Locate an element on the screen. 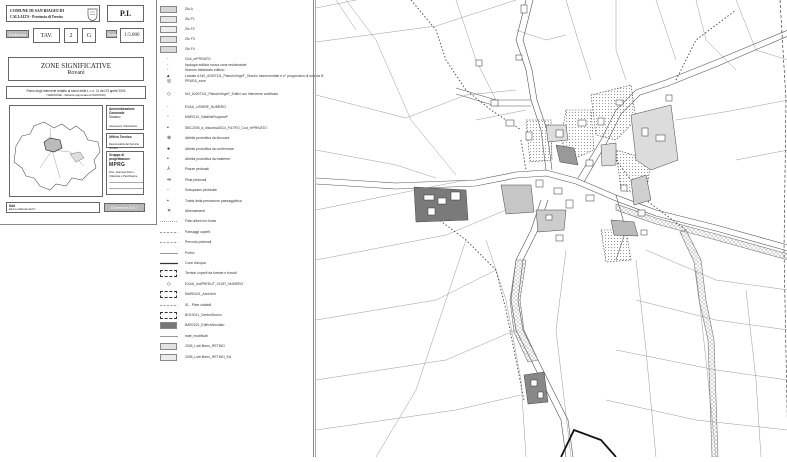 The height and width of the screenshot is (462, 787). doc-code-box: Ddd Elenco elaborati del P.I. is located at coordinates (53, 207).